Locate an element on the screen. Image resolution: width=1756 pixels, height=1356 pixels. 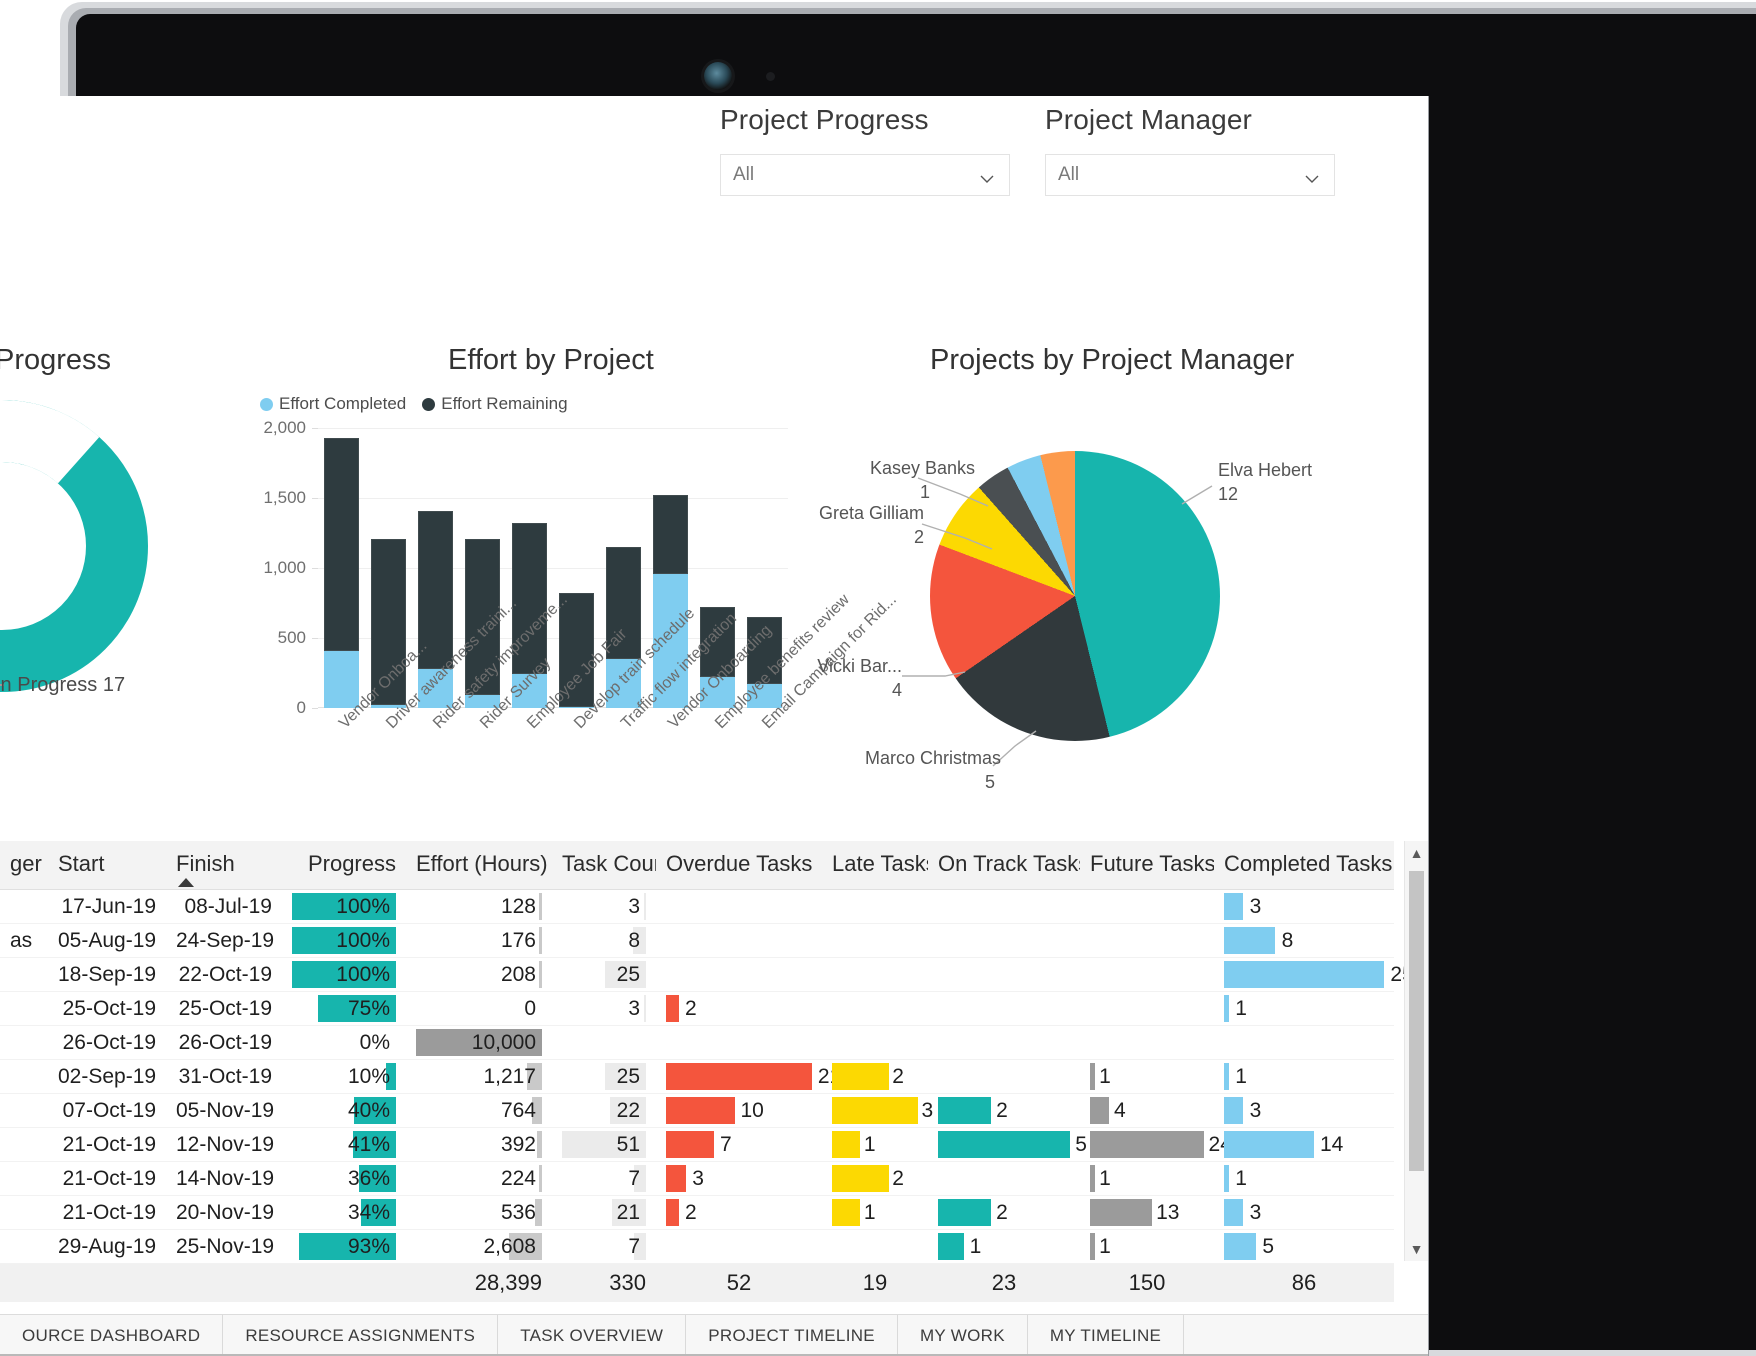
table-cell: 8 is located at coordinates (1304, 940).